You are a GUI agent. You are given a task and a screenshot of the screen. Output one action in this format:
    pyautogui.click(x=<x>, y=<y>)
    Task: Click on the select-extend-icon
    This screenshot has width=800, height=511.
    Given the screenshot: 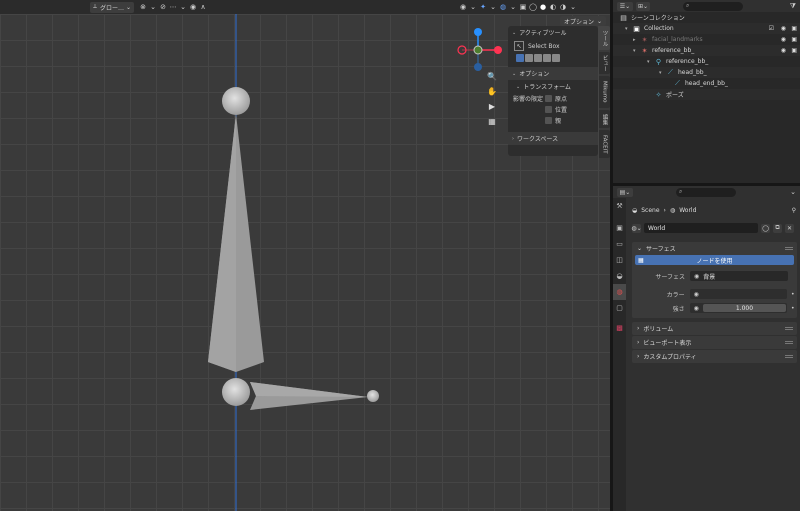 What is the action you would take?
    pyautogui.click(x=529, y=58)
    